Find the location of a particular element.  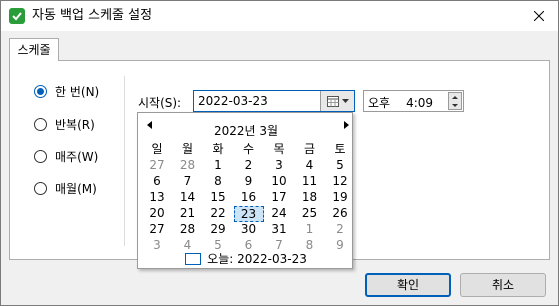

radio-label: 한 번(N) is located at coordinates (77, 92).